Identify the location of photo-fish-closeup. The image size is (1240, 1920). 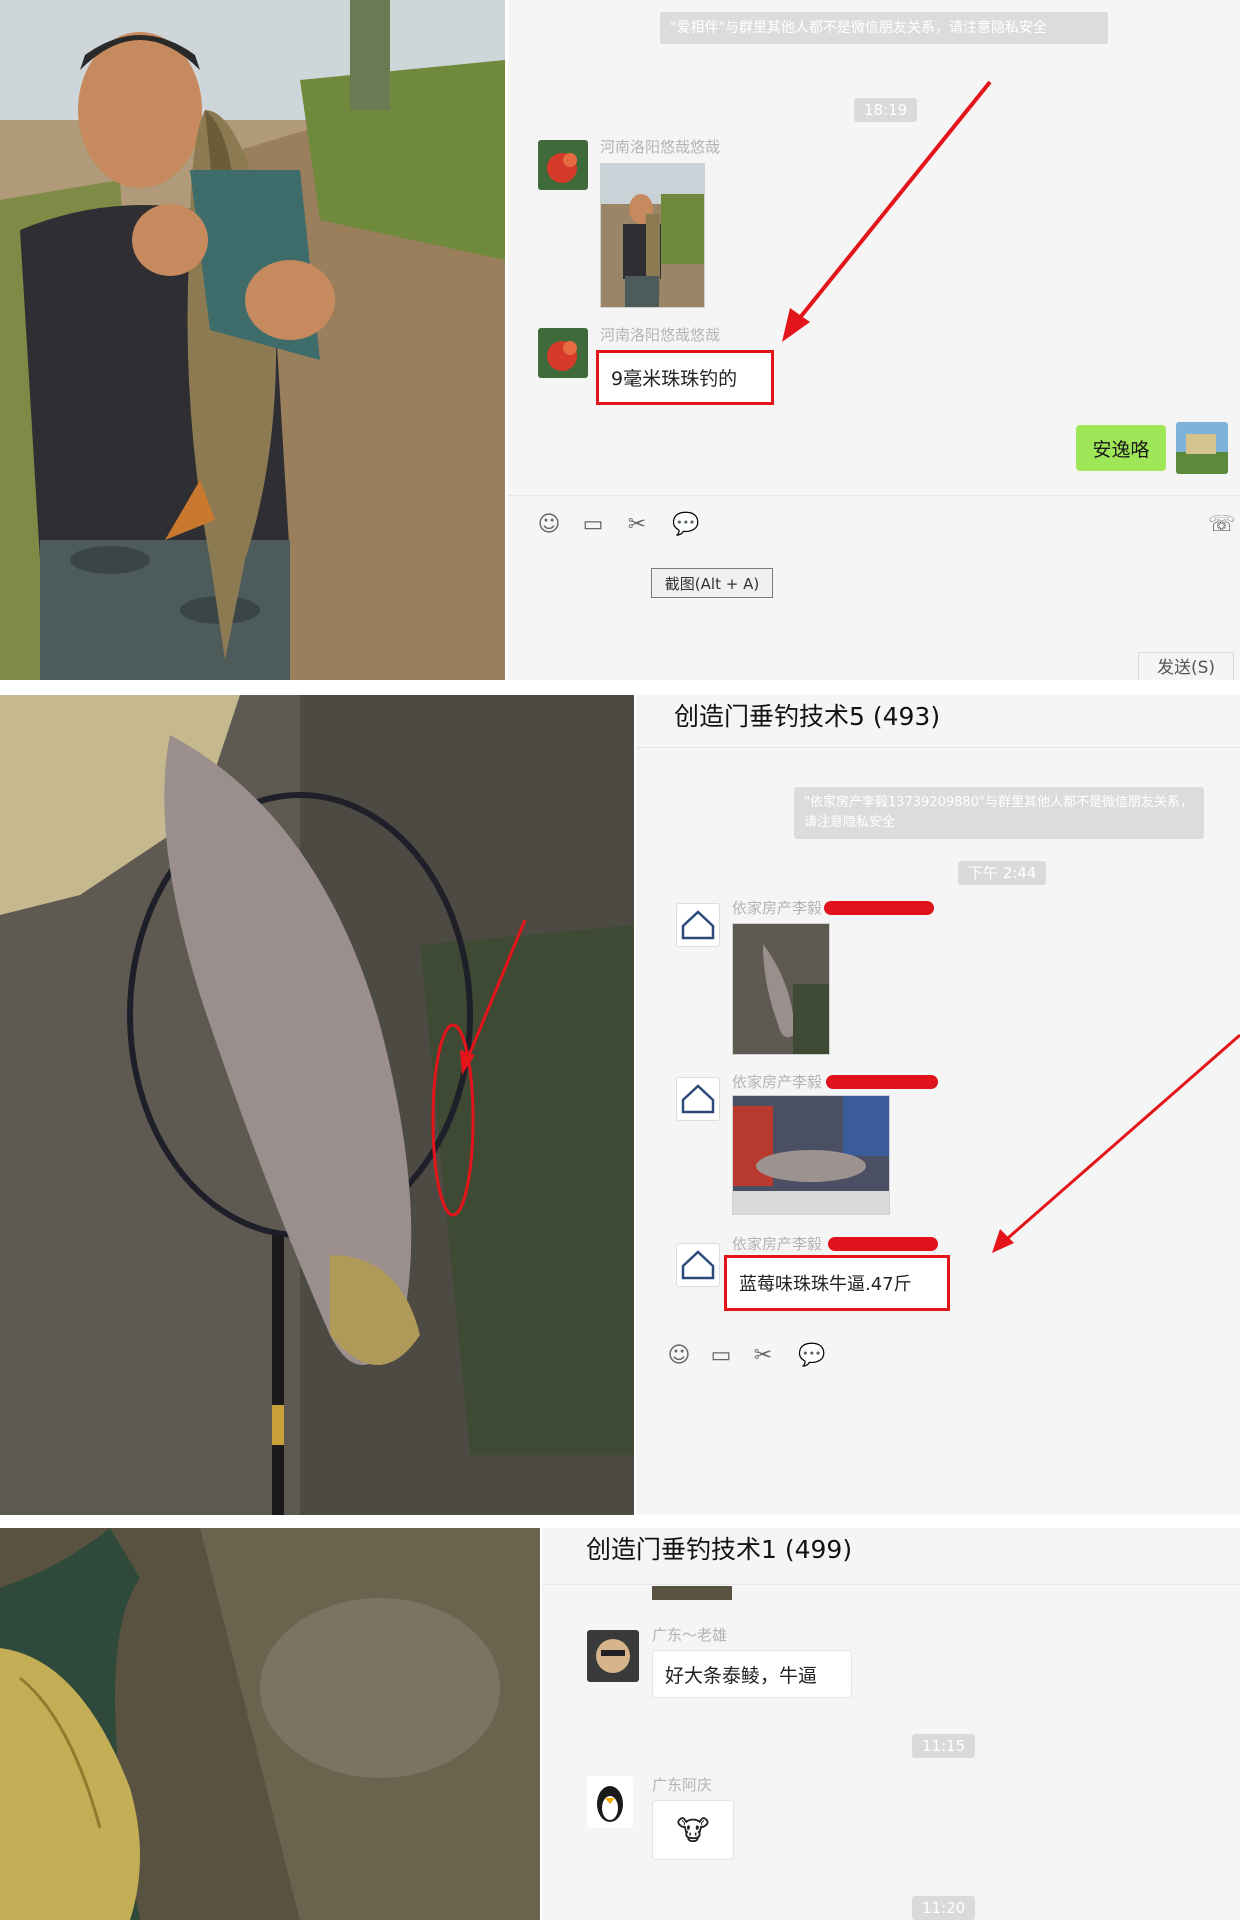
(270, 1724).